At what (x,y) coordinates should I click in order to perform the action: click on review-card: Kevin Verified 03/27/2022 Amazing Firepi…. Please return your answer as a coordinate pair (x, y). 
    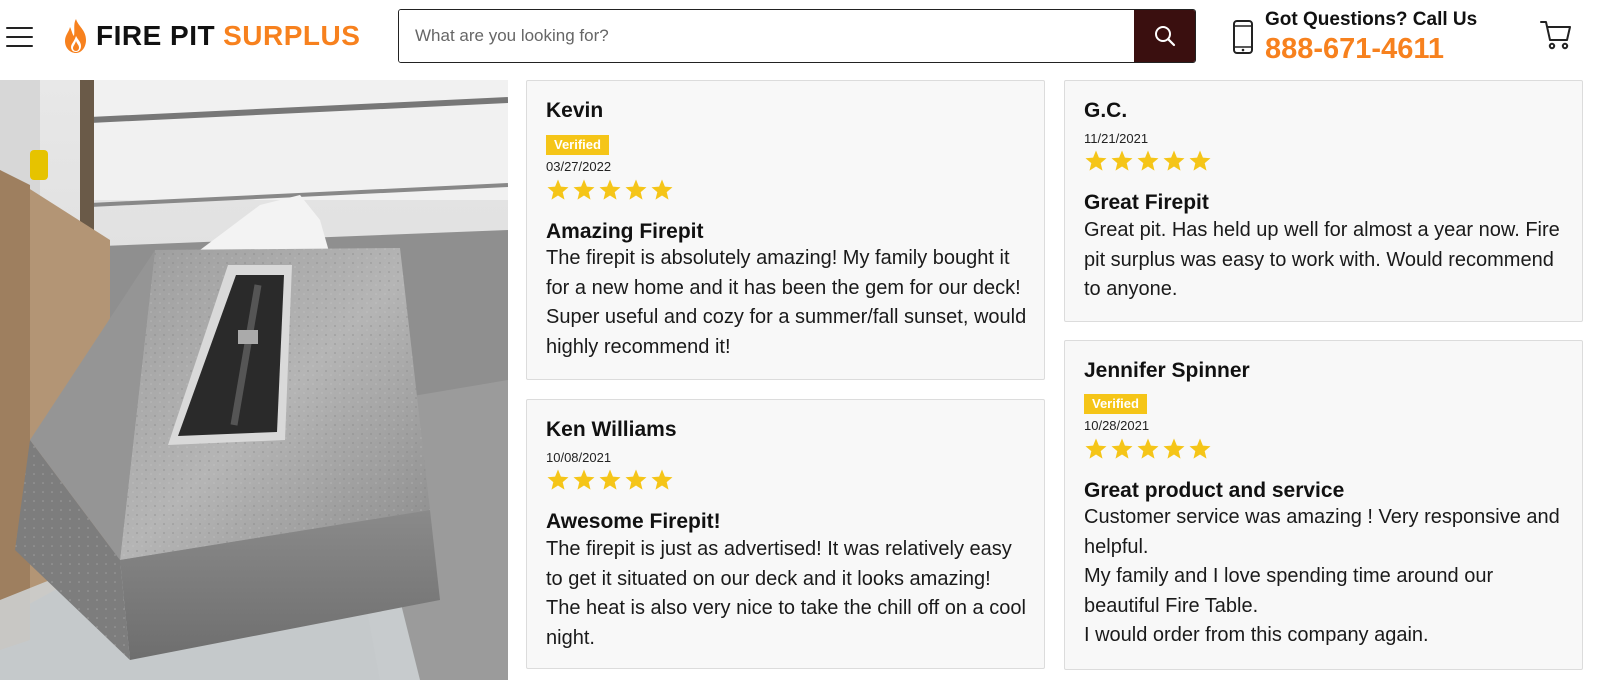
    Looking at the image, I should click on (785, 230).